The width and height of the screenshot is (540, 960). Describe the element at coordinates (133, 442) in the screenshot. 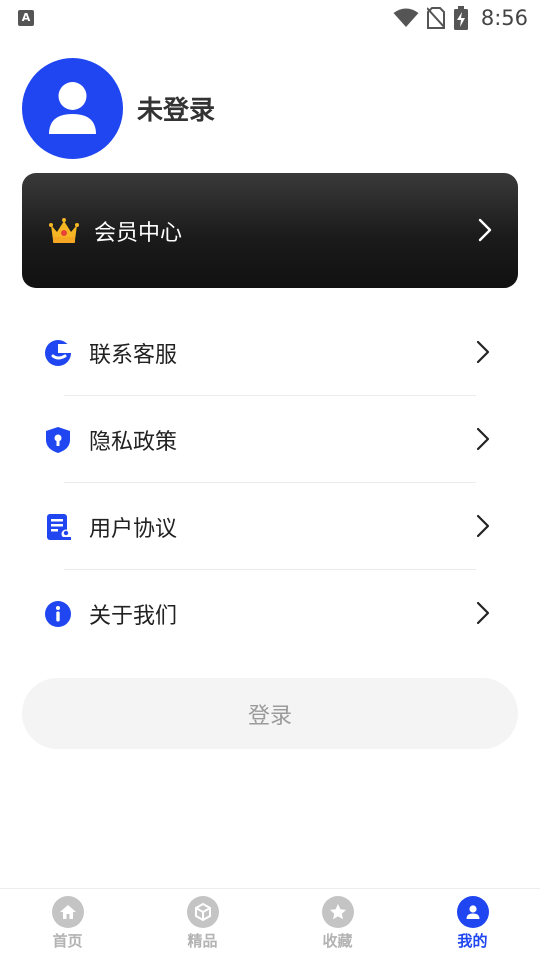

I see `menu-item-label: 隐私政策` at that location.